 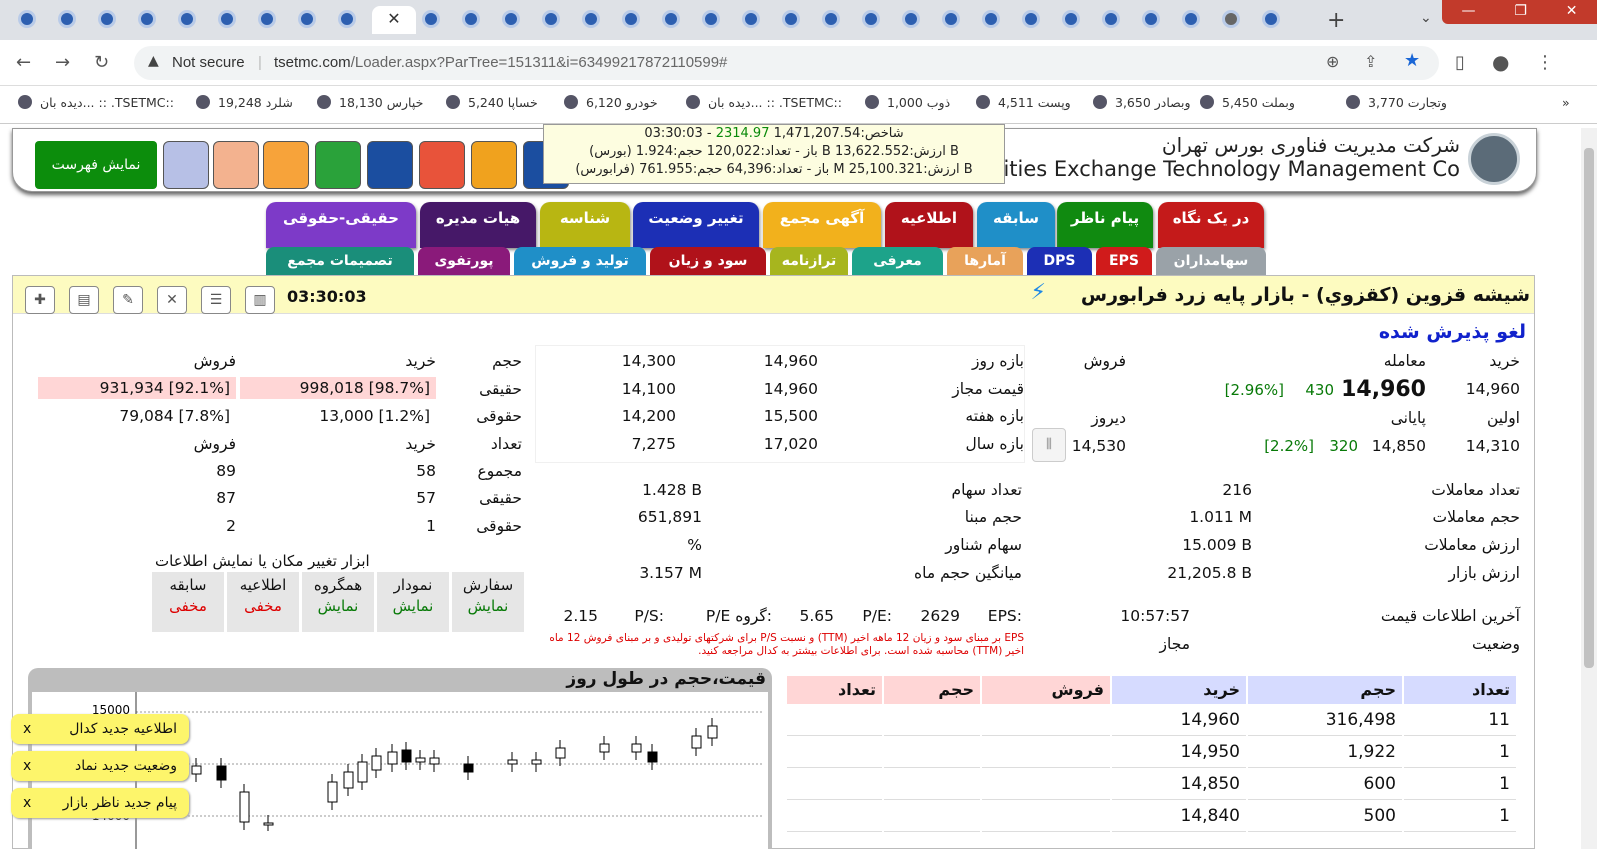 What do you see at coordinates (1105, 225) in the screenshot?
I see `tab-supervisor-message: پیام ناظر` at bounding box center [1105, 225].